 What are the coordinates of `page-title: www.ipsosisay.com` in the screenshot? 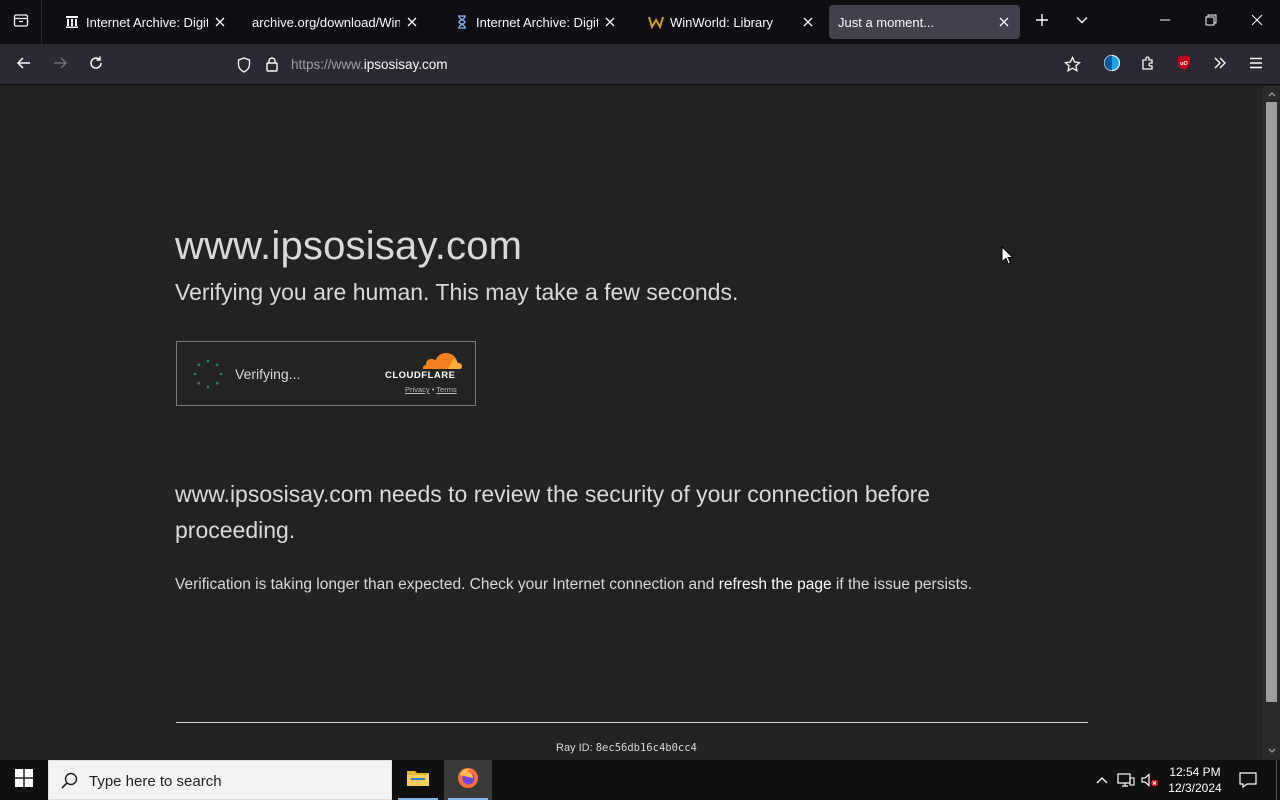 It's located at (349, 246).